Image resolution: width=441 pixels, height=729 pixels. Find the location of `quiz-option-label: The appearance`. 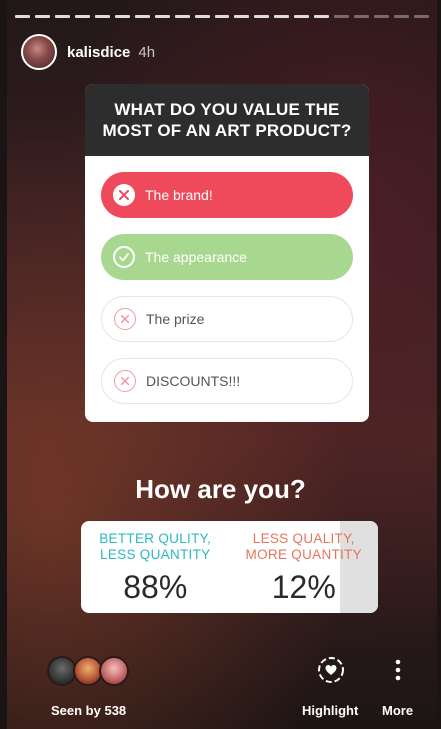

quiz-option-label: The appearance is located at coordinates (196, 257).